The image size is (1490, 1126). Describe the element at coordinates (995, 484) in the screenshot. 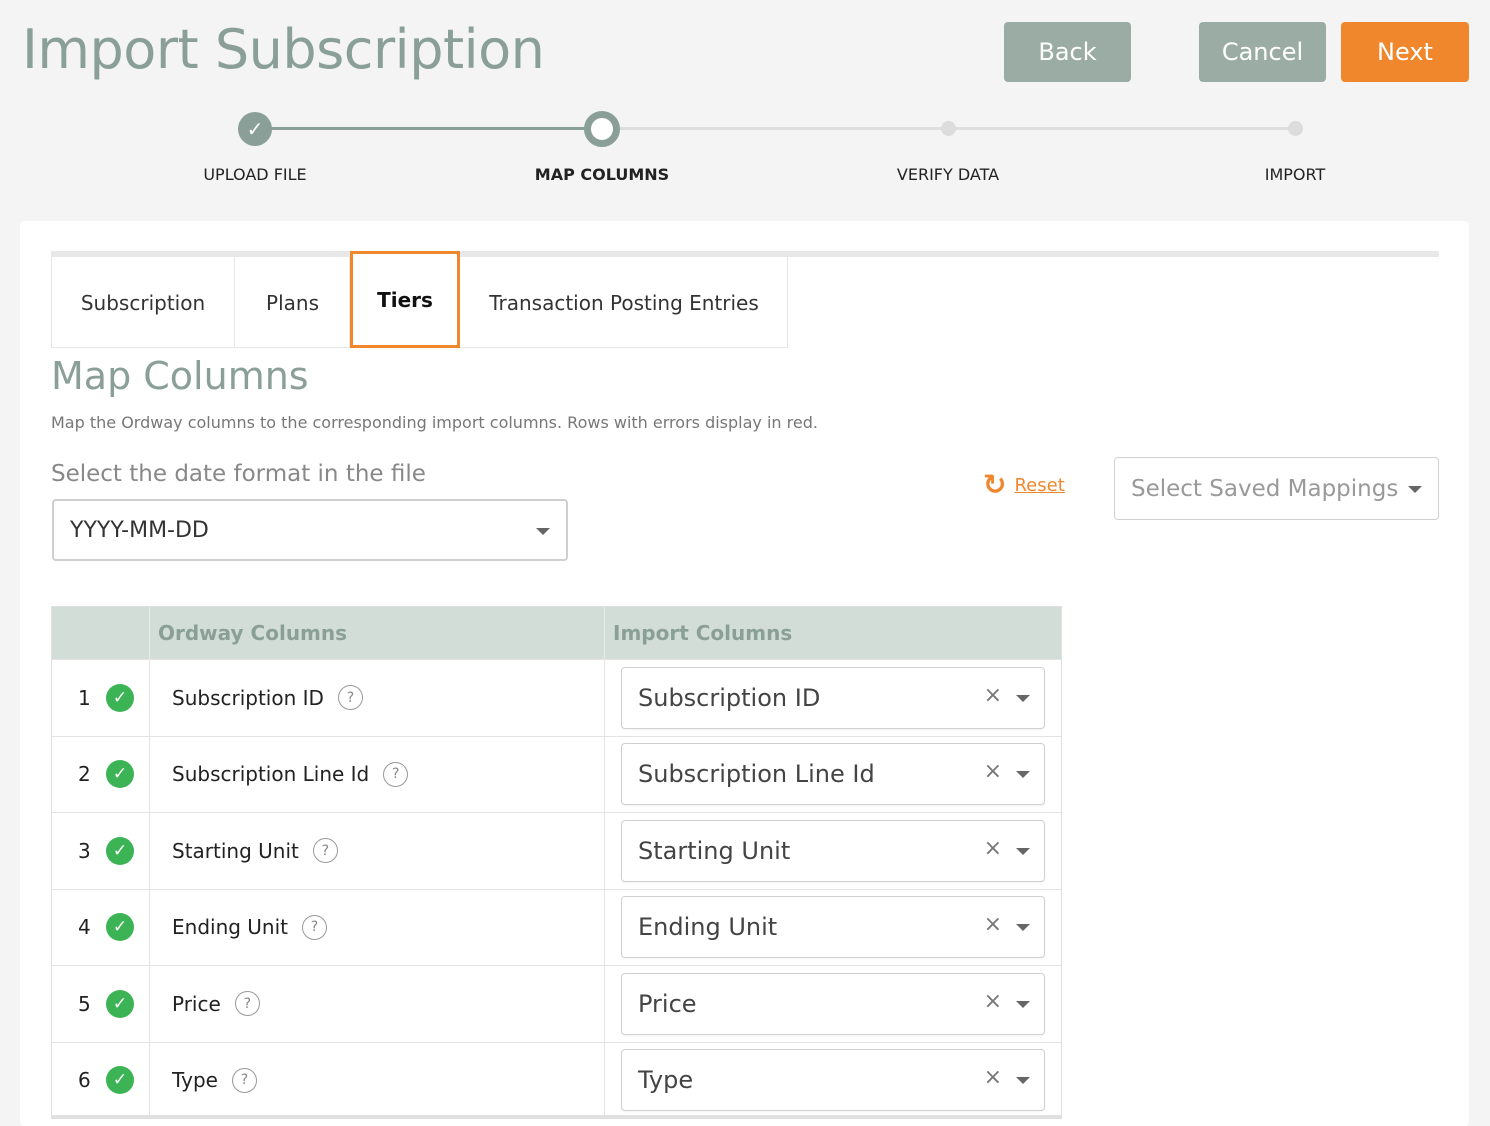

I see `reset-icon: ↻` at that location.